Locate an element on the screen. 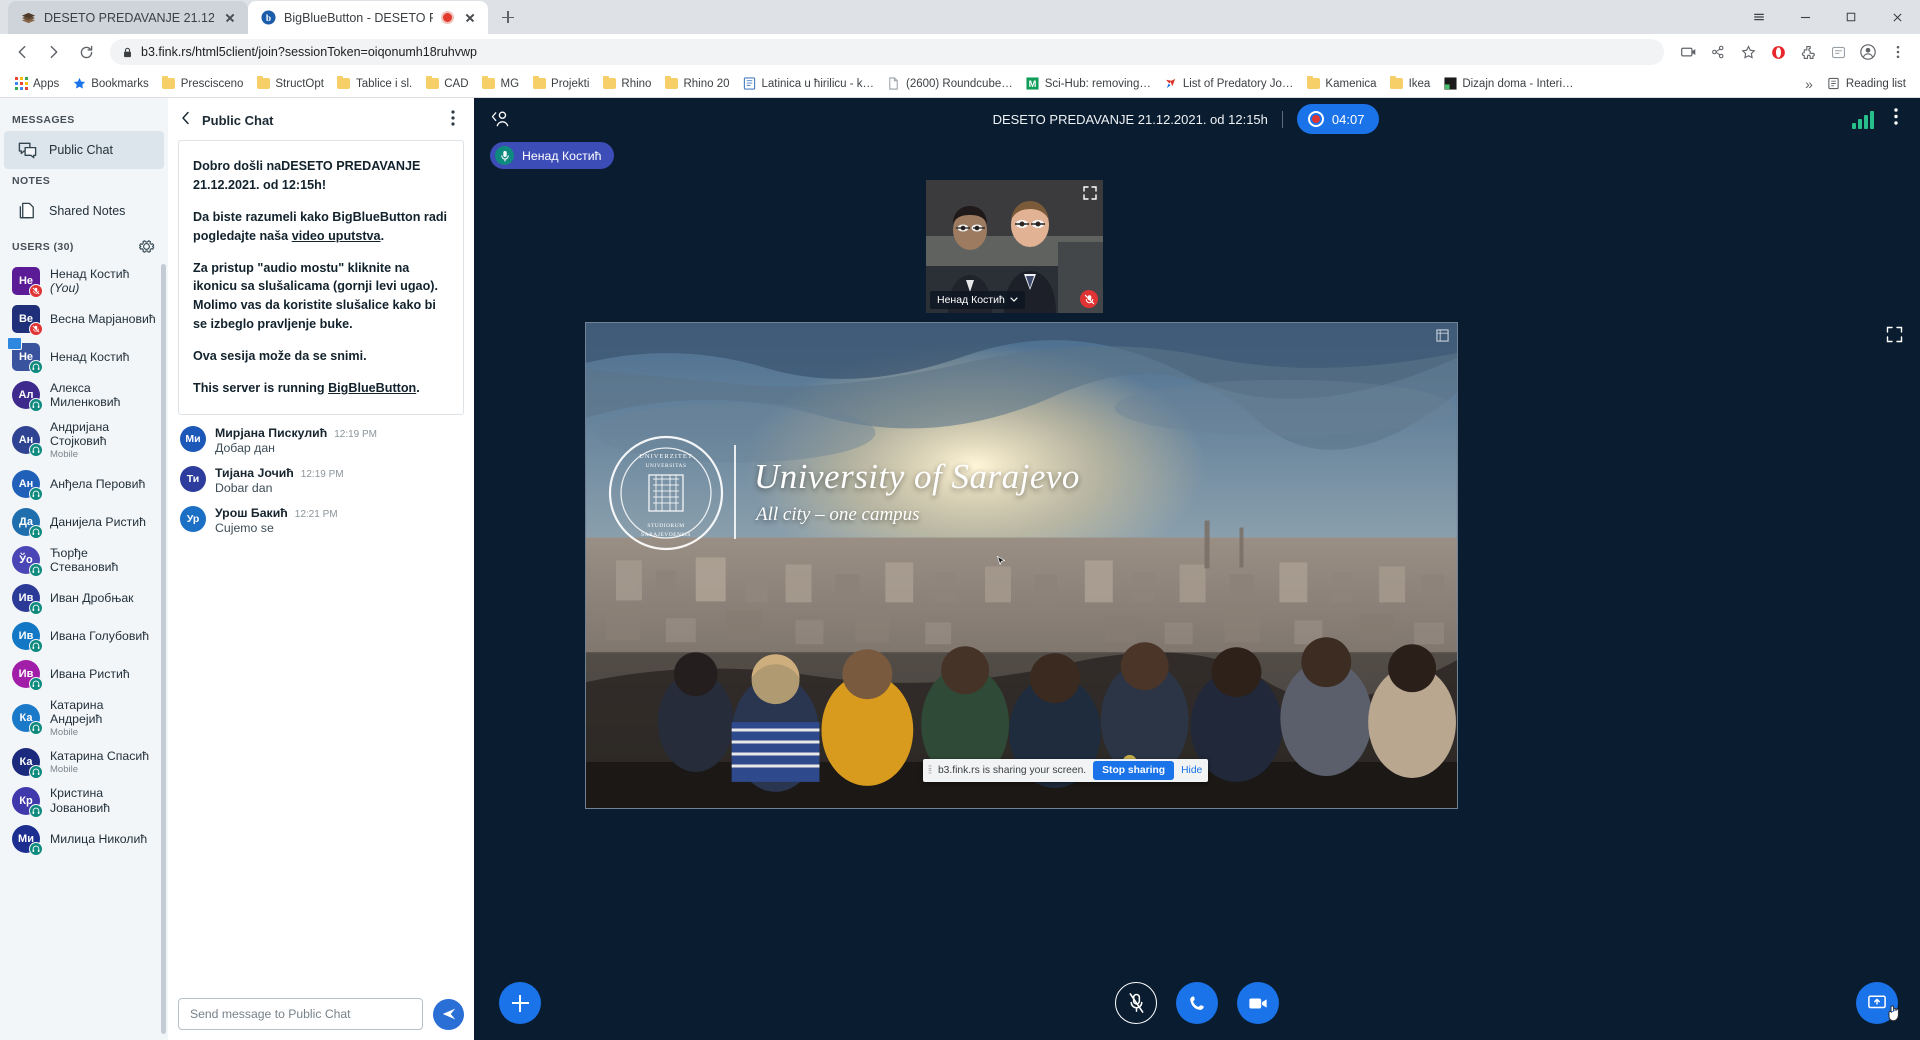 The width and height of the screenshot is (1920, 1040). user-list-item: Be Весна Марјановић is located at coordinates (84, 319).